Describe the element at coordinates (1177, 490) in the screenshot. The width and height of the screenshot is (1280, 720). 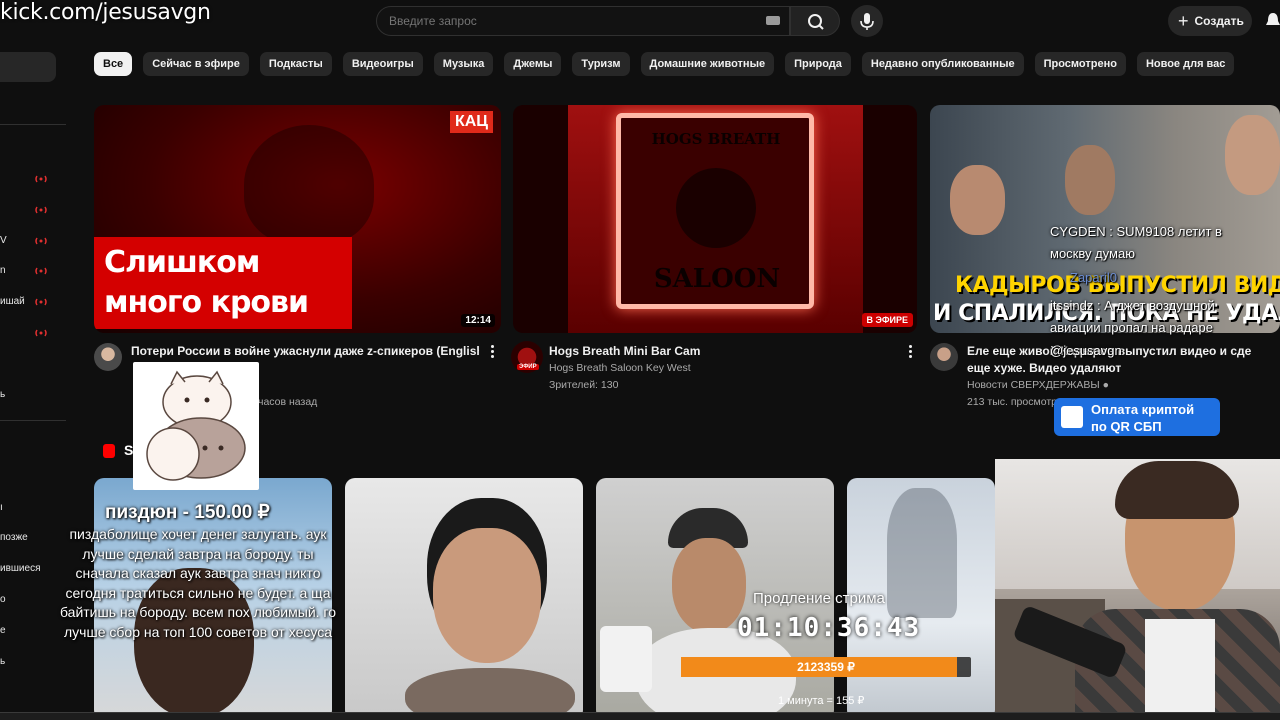
I see `streamer-hair` at that location.